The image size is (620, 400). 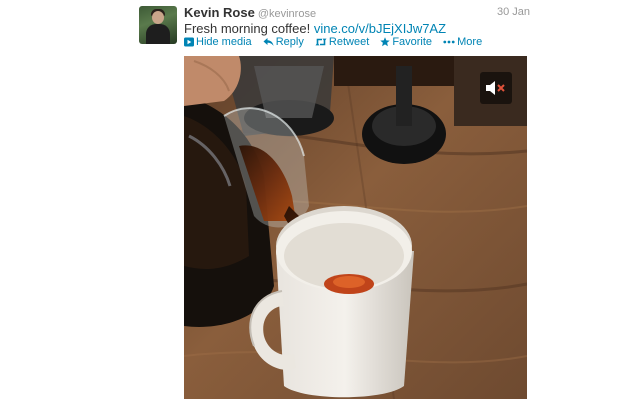 What do you see at coordinates (219, 12) in the screenshot?
I see `author-name: Kevin Rose` at bounding box center [219, 12].